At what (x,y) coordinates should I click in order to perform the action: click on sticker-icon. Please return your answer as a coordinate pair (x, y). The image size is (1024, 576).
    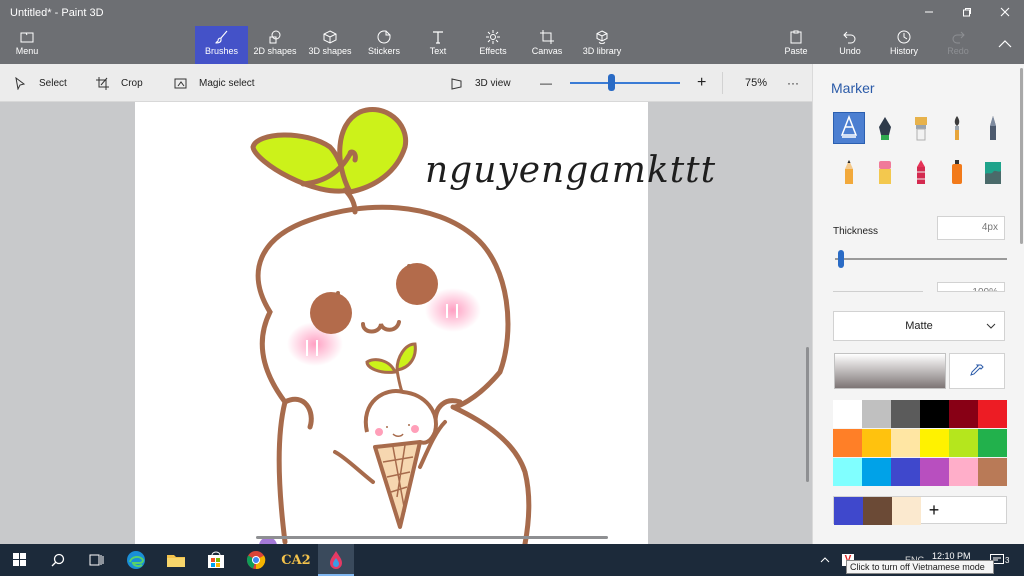
    Looking at the image, I should click on (384, 37).